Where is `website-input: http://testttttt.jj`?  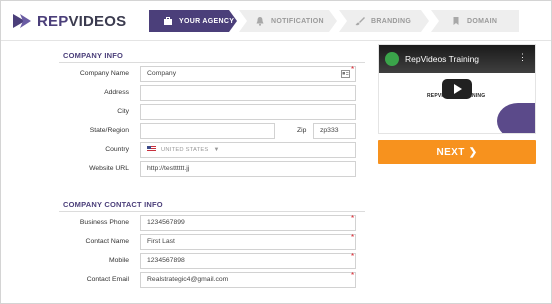 website-input: http://testttttt.jj is located at coordinates (248, 169).